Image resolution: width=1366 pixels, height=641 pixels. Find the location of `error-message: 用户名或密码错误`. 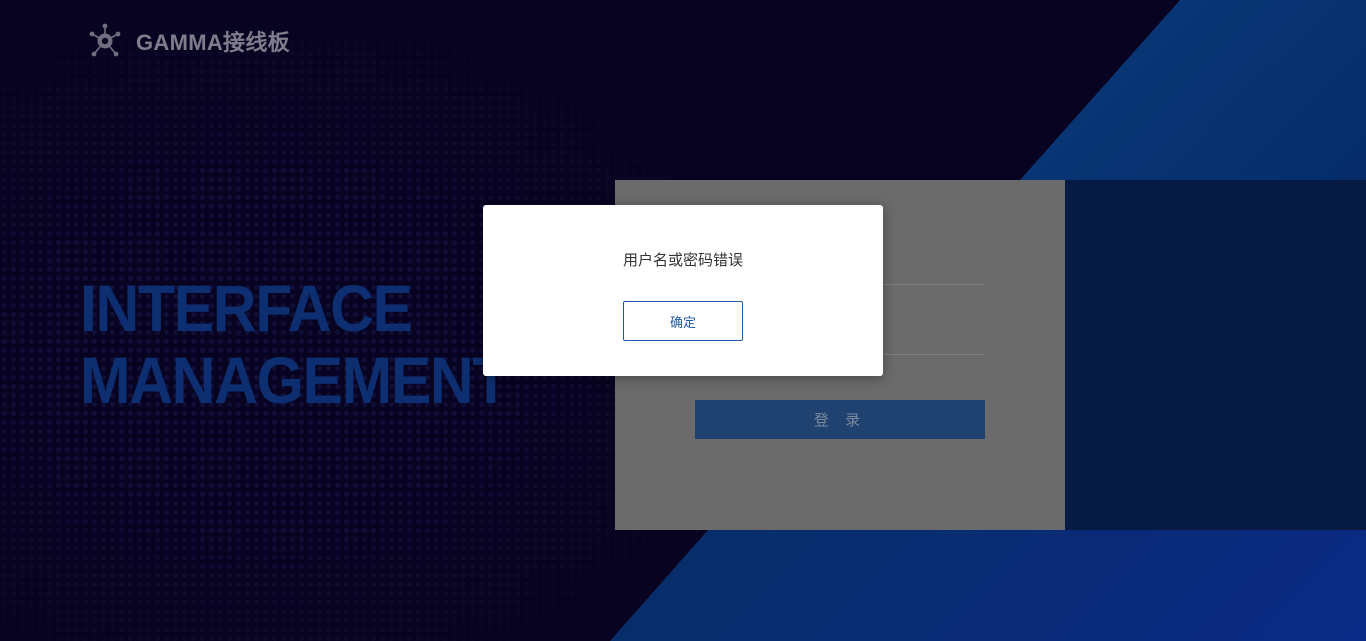

error-message: 用户名或密码错误 is located at coordinates (682, 260).